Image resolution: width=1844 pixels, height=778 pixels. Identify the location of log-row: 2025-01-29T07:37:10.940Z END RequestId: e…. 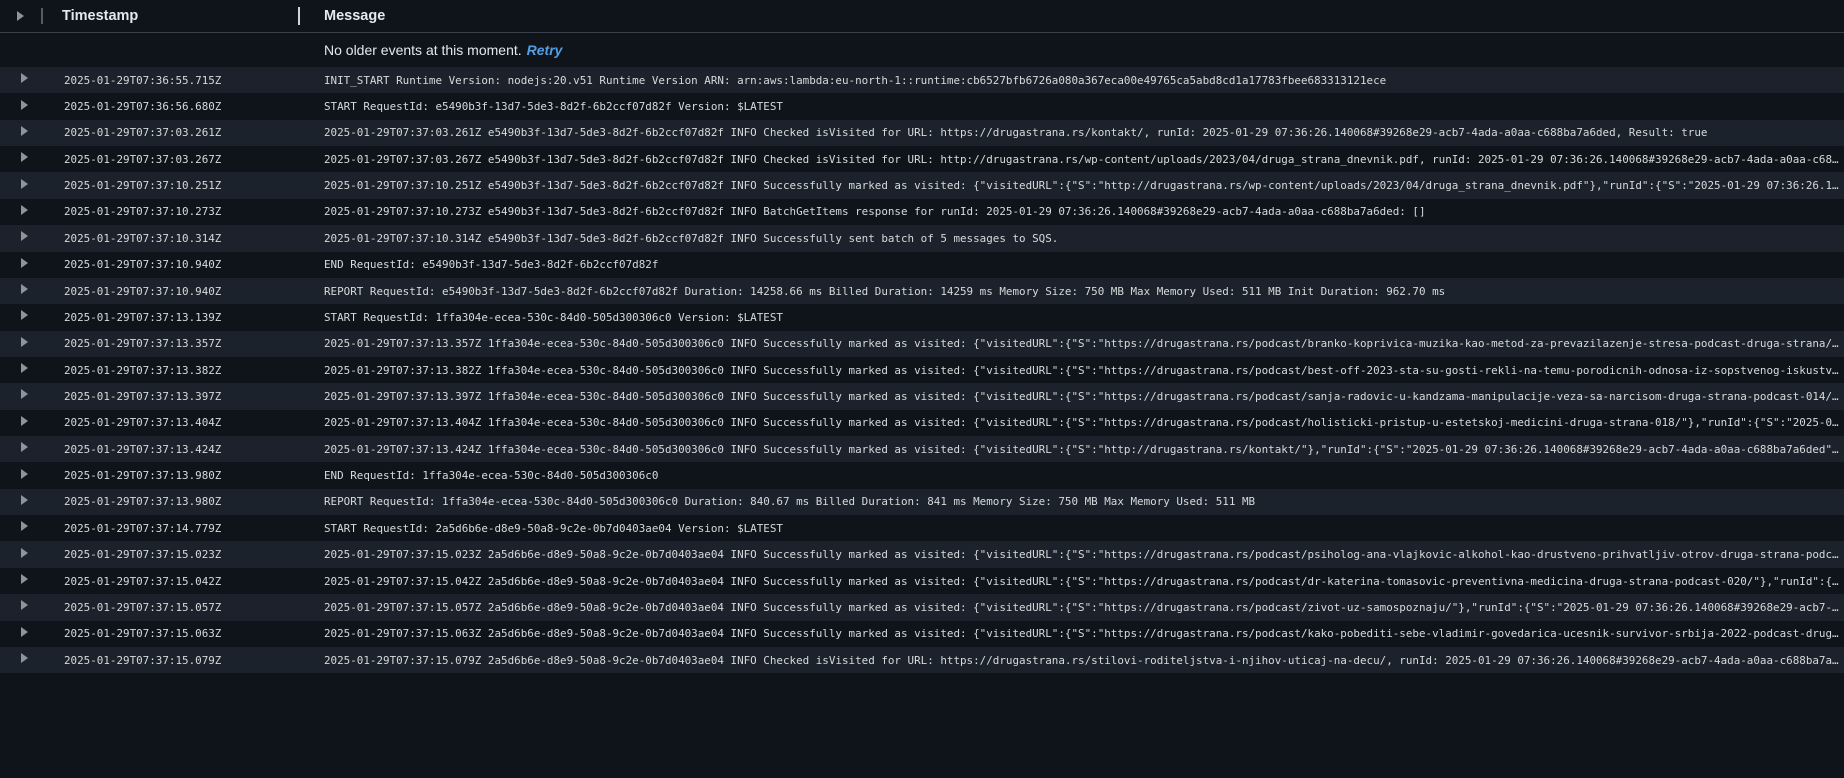
(922, 264).